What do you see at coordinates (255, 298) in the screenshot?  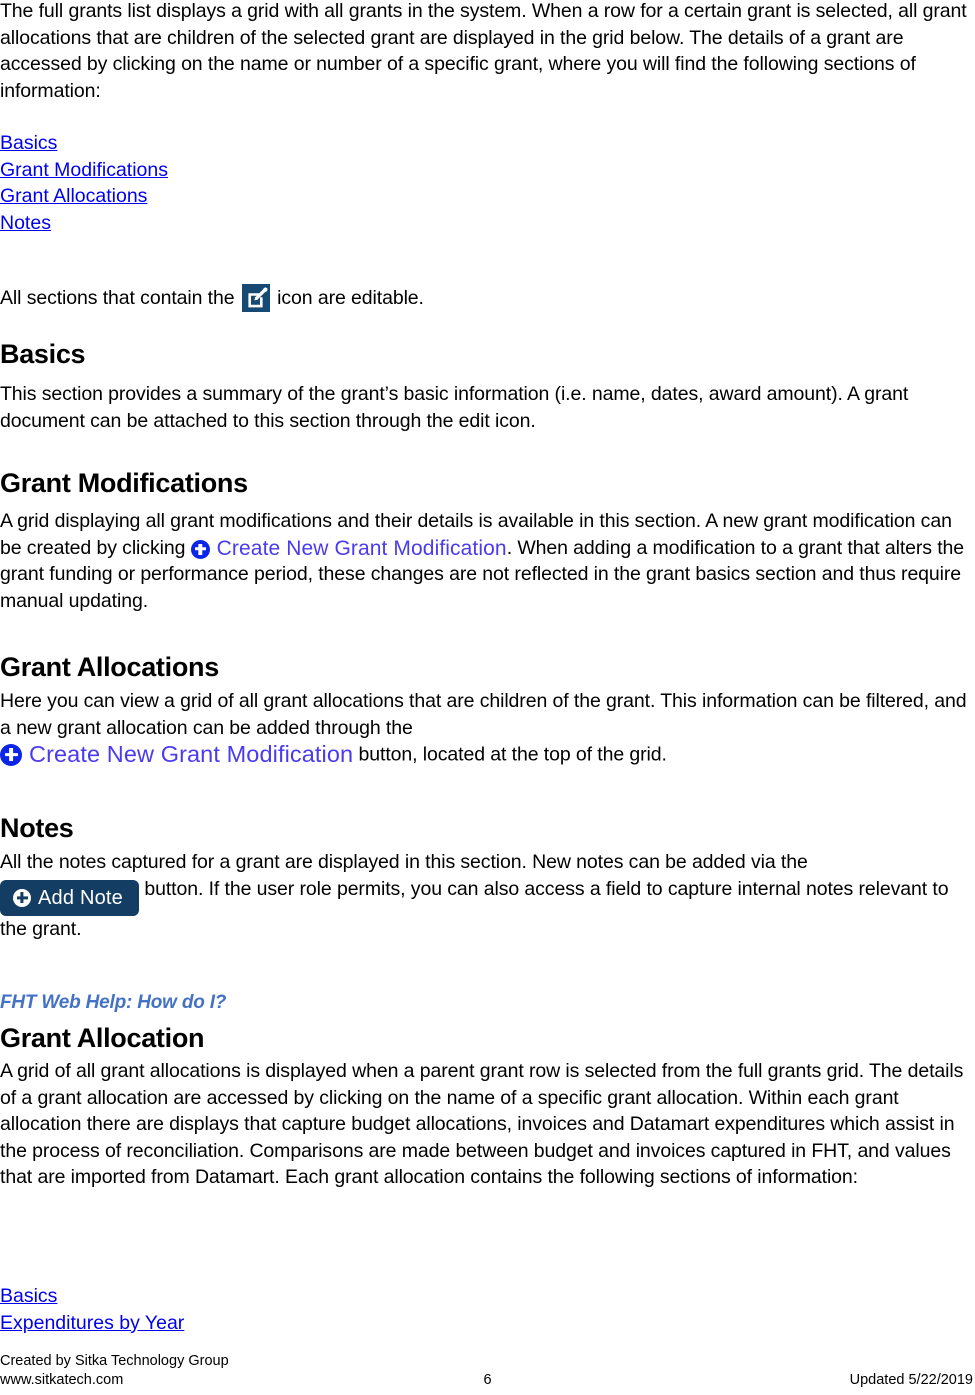 I see `edit-icon` at bounding box center [255, 298].